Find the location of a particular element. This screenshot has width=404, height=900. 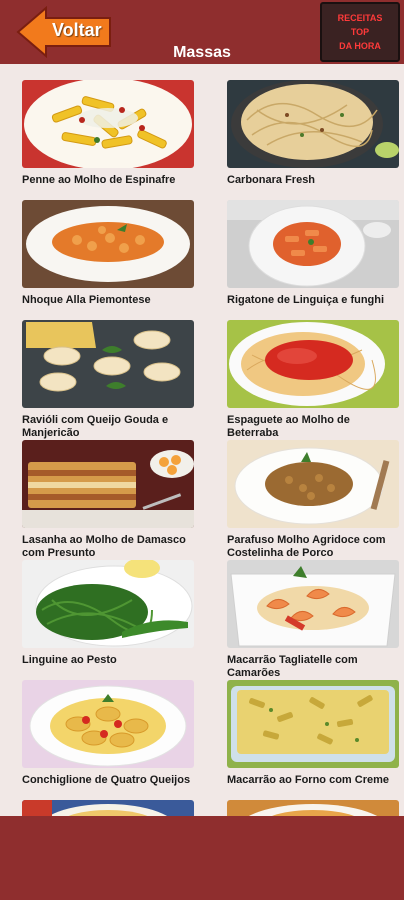

recipe-name: Carbonara Fresh is located at coordinates (271, 180).